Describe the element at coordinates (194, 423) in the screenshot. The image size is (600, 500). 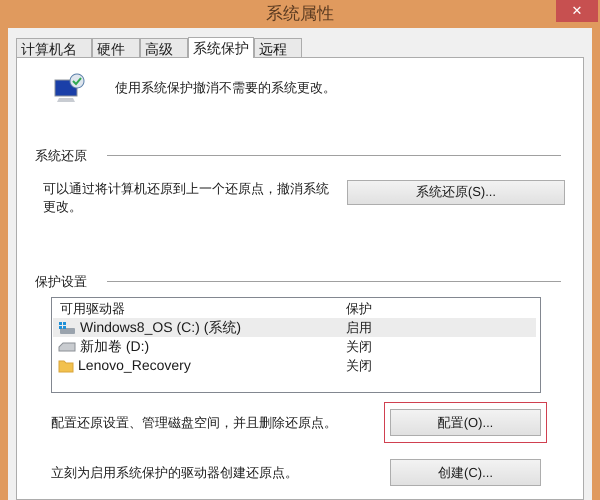
I see `action-description: 配置还原设置、管理磁盘空间，并且删除还原点。` at that location.